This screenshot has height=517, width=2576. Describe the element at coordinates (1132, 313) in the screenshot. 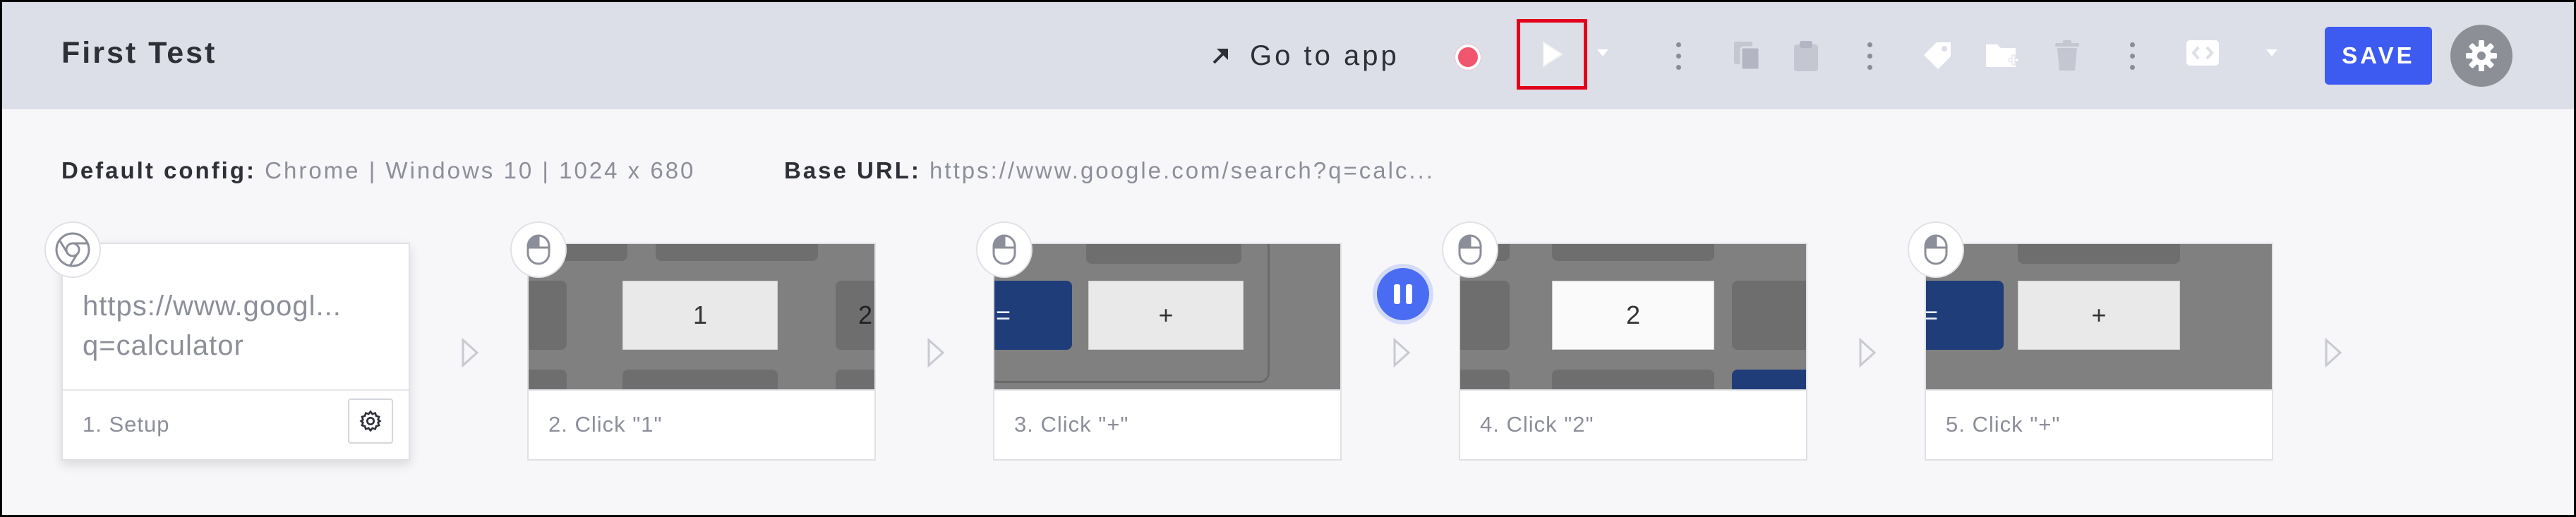

I see `calc-frame` at that location.